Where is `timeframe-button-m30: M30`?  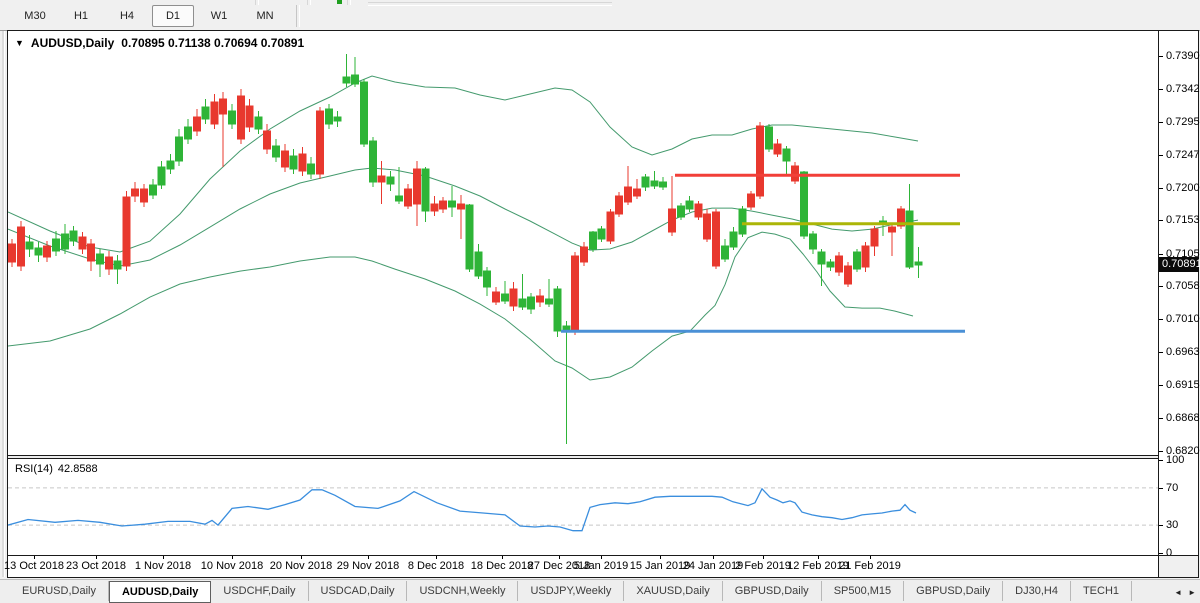
timeframe-button-m30: M30 is located at coordinates (35, 16).